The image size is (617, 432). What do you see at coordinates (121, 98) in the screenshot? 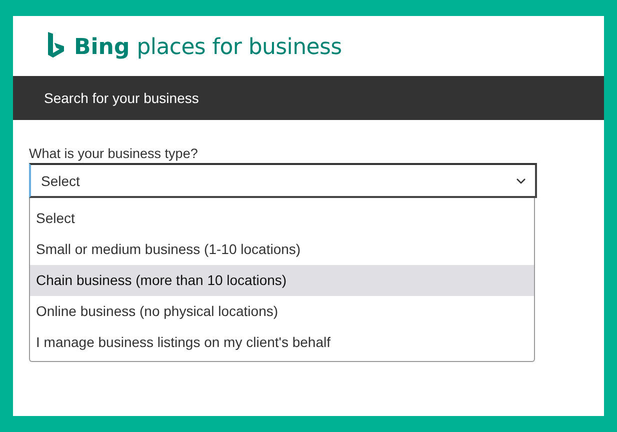
I see `nav-title: Search for your business` at bounding box center [121, 98].